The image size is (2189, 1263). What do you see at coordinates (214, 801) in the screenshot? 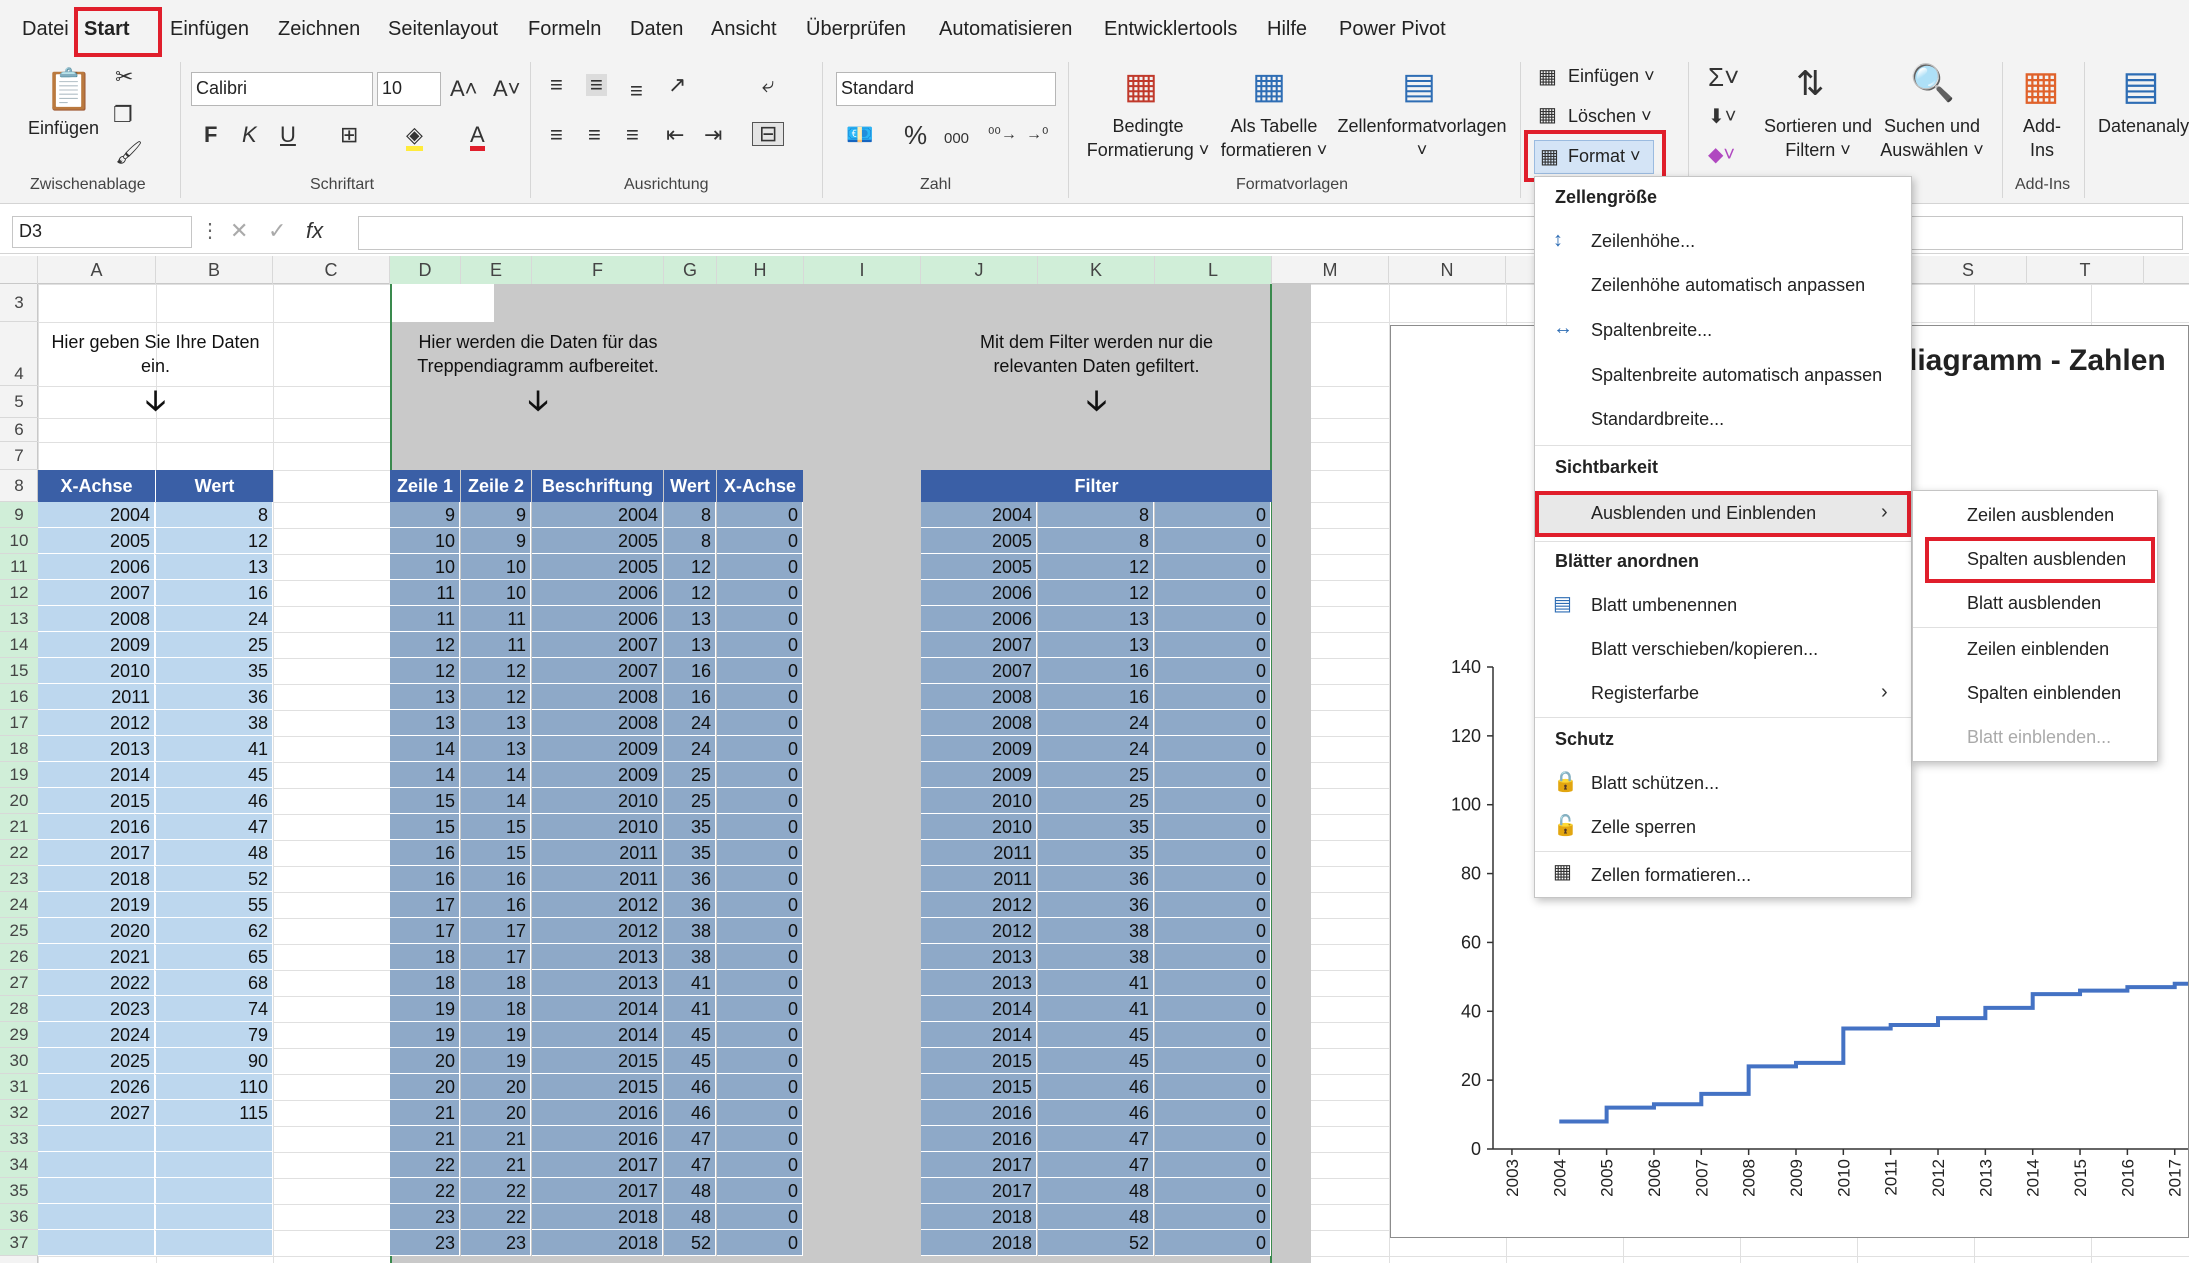
I see `input-value: 46` at bounding box center [214, 801].